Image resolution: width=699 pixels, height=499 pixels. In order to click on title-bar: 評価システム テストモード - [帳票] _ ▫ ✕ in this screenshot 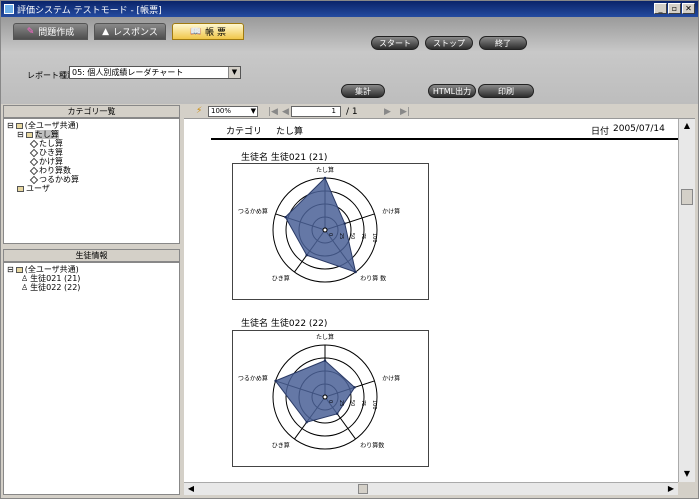, I will do `click(349, 9)`.